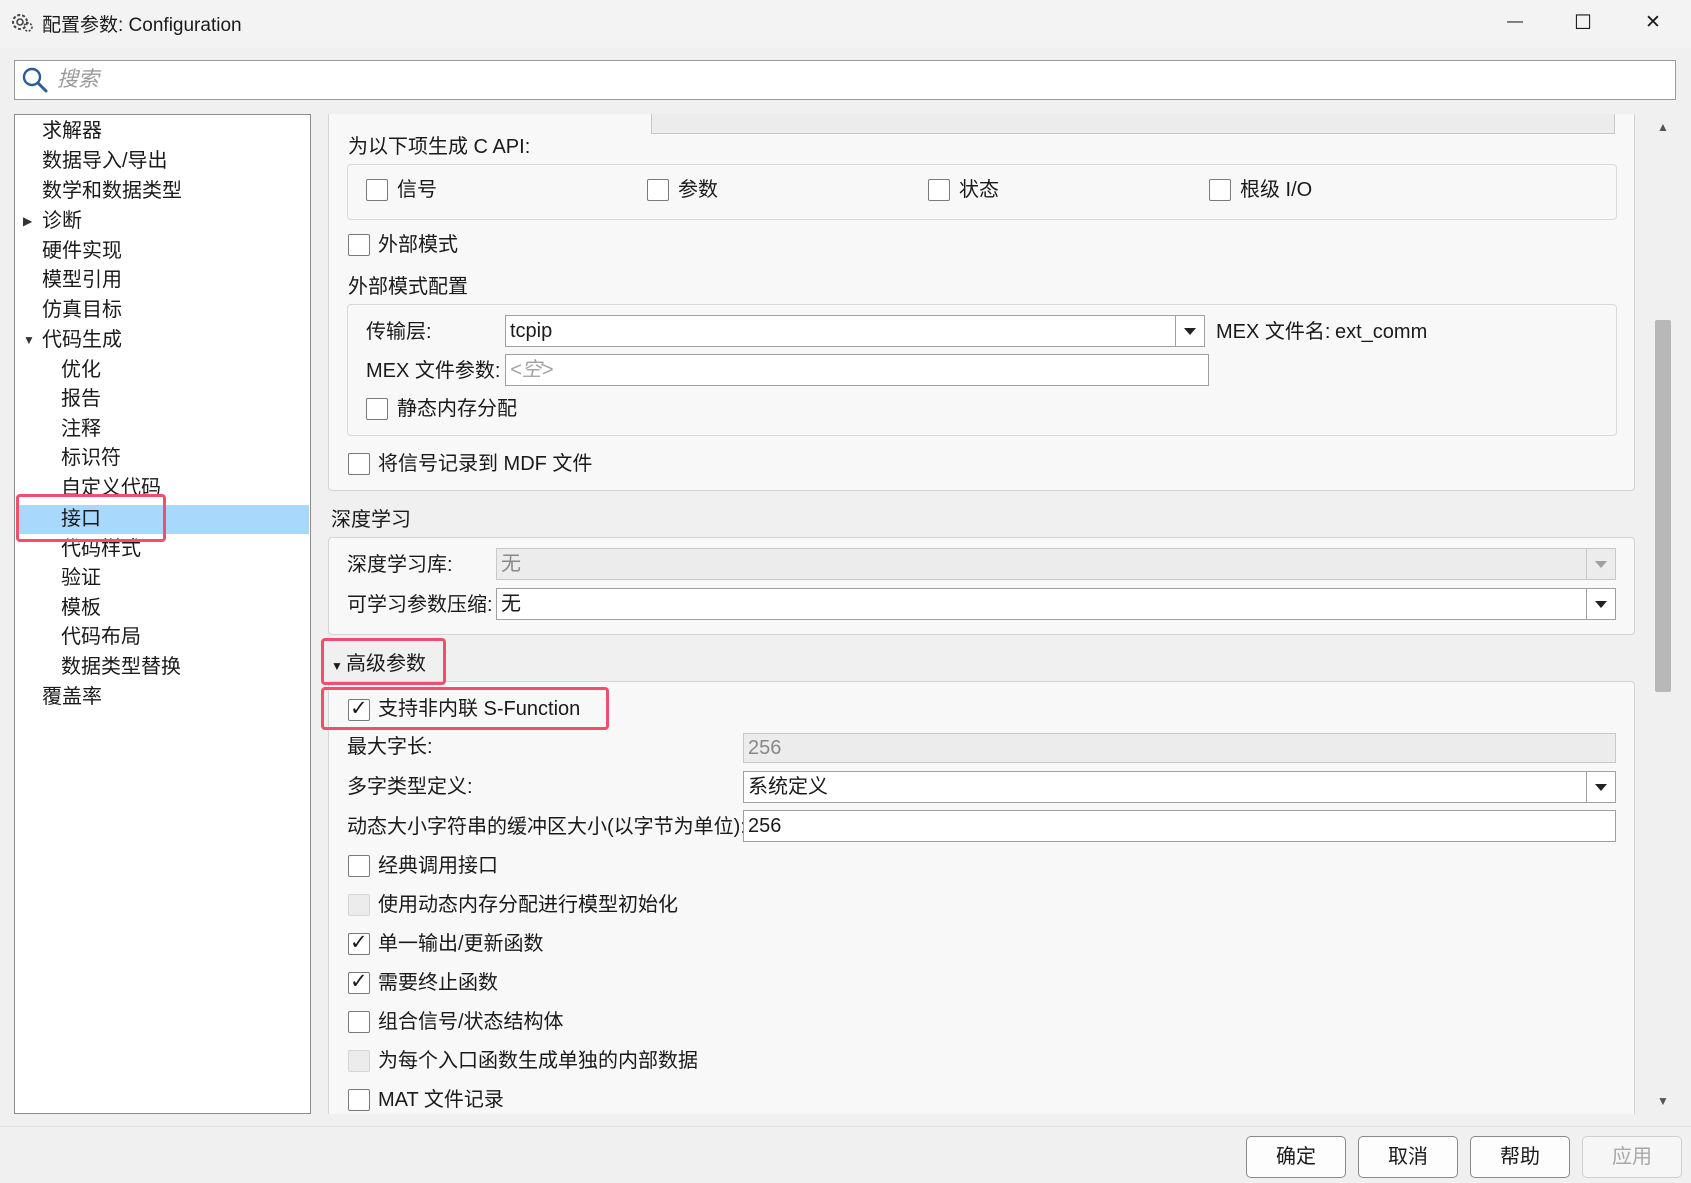  I want to click on max-word-length-label: 最大字长:, so click(390, 747).